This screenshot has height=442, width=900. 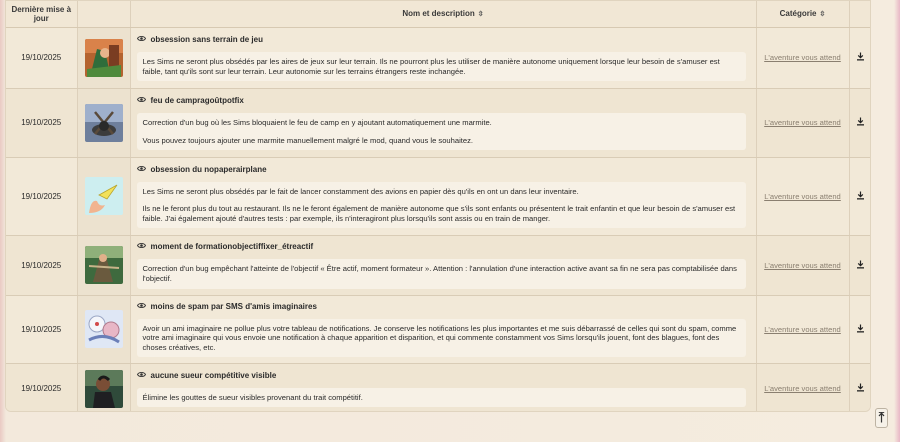 I want to click on mod-title: moins de spam par SMS d'amis imaginaires, so click(x=233, y=306).